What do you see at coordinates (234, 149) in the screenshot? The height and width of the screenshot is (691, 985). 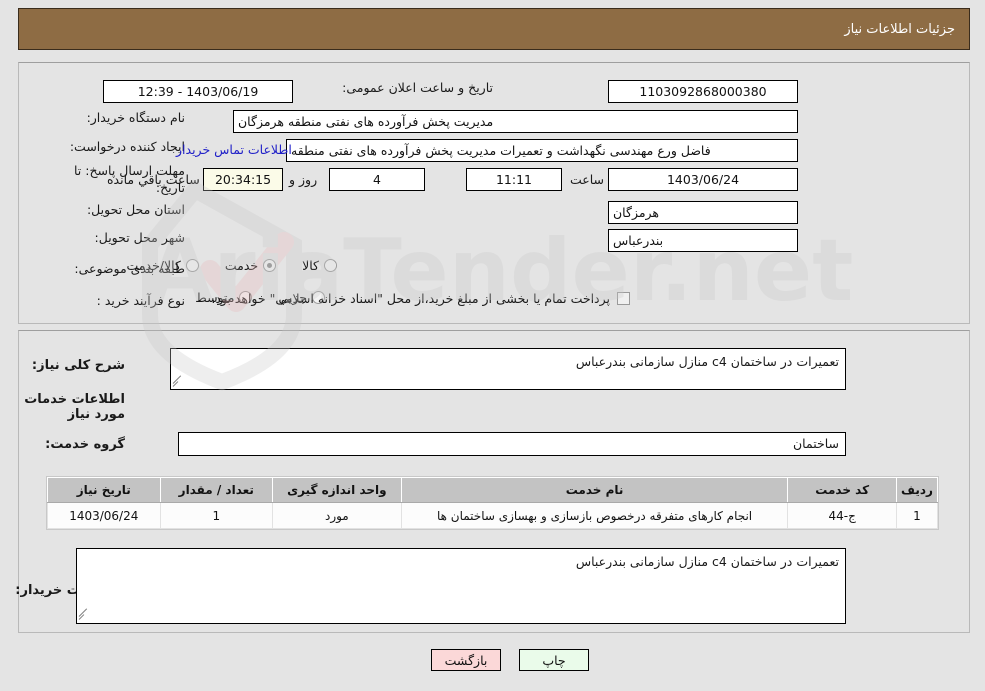 I see `buyer-contact-link: اطلاعات تماس خریدار` at bounding box center [234, 149].